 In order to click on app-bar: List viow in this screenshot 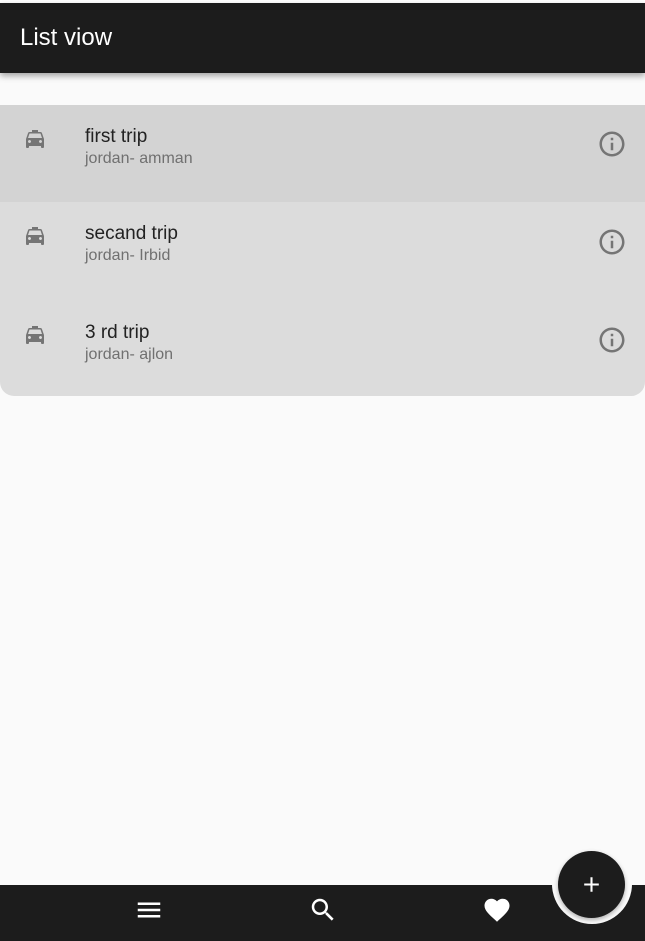, I will do `click(322, 38)`.